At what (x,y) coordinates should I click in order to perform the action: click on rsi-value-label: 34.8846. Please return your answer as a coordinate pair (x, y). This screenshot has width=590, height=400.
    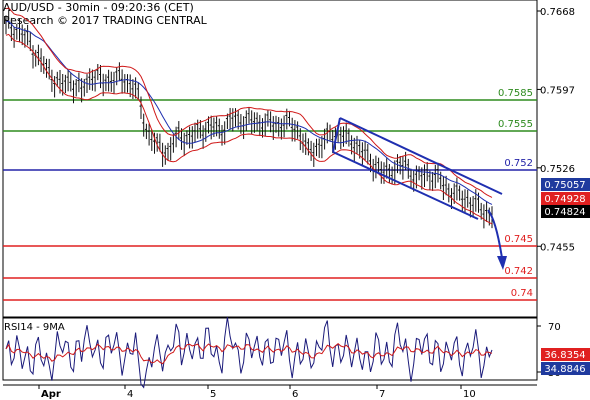
    Looking at the image, I should click on (564, 369).